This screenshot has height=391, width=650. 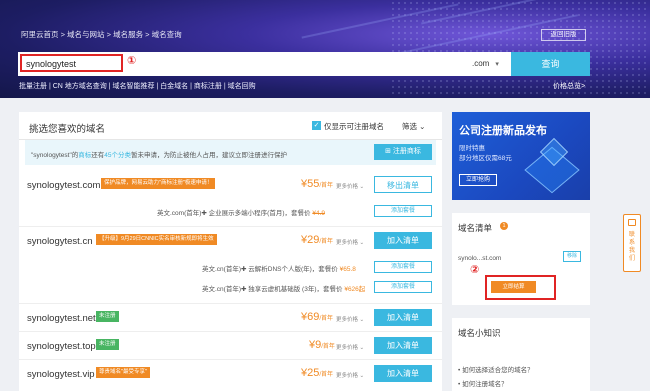 I want to click on bundle-offer: 英文.com(首年)✚ 企业展示多端小程序(首月)，套餐价 ¥4.9, so click(x=241, y=212).